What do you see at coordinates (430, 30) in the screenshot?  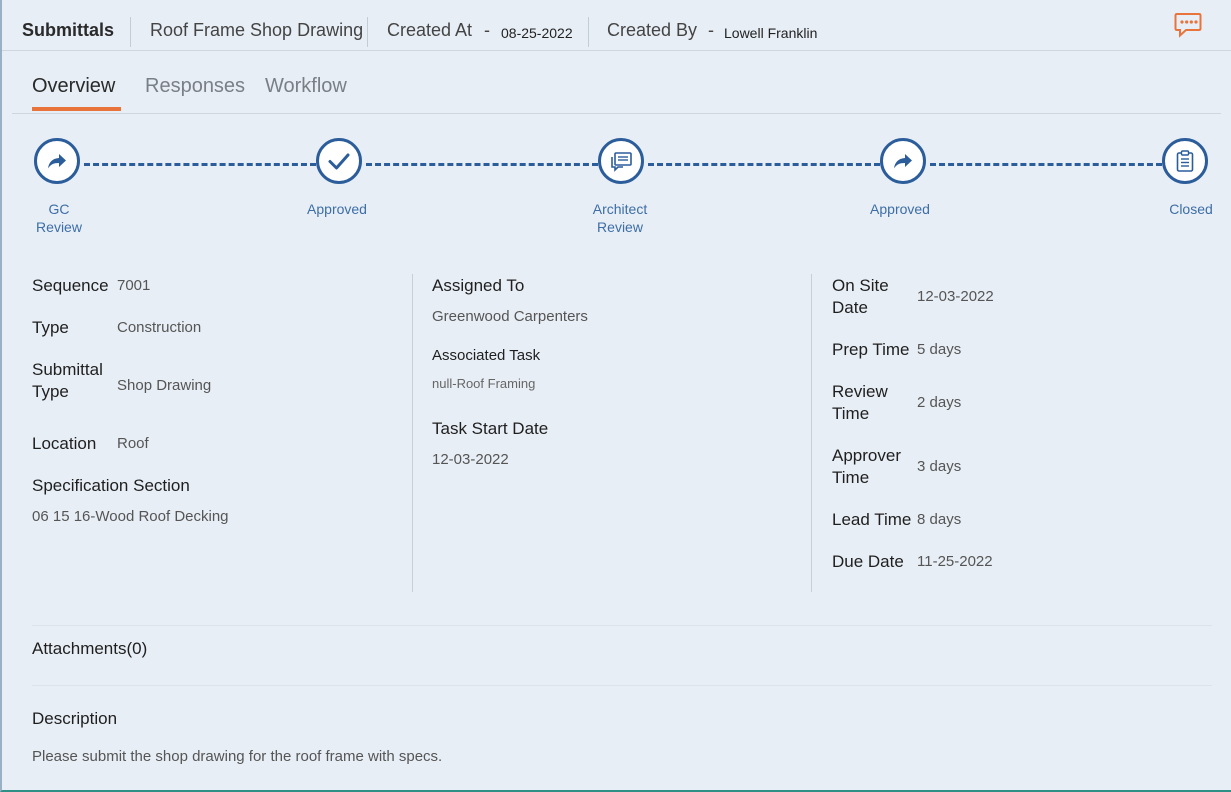 I see `created-at-label: Created At` at bounding box center [430, 30].